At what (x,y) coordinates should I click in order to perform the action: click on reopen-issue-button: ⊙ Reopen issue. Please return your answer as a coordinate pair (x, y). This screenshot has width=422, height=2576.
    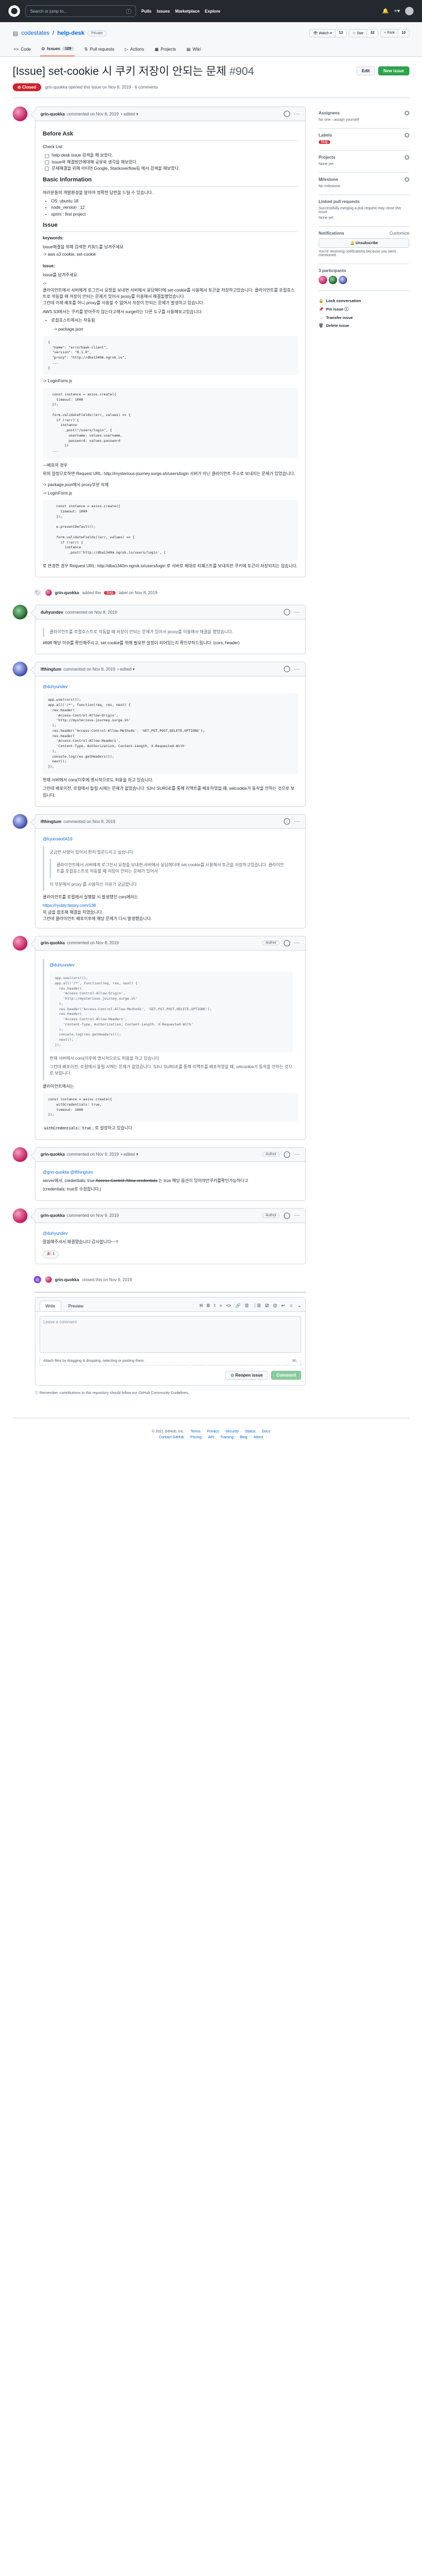
    Looking at the image, I should click on (246, 1375).